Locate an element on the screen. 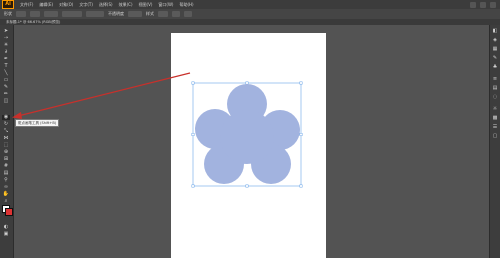 This screenshot has width=500, height=258. transparency-panel-icon: ◌ is located at coordinates (495, 97).